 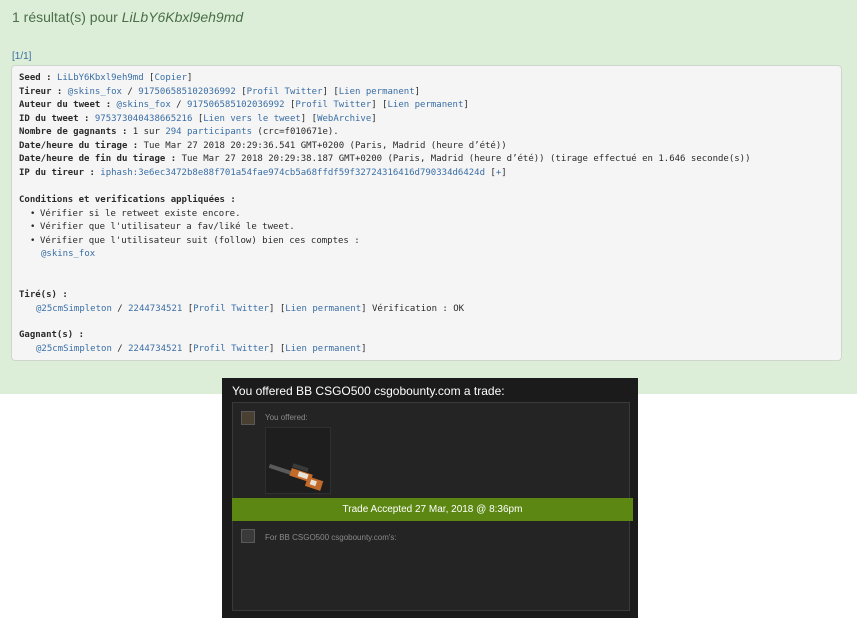 What do you see at coordinates (135, 214) in the screenshot?
I see `condition-item: Vérifier si le retweet existe encore.` at bounding box center [135, 214].